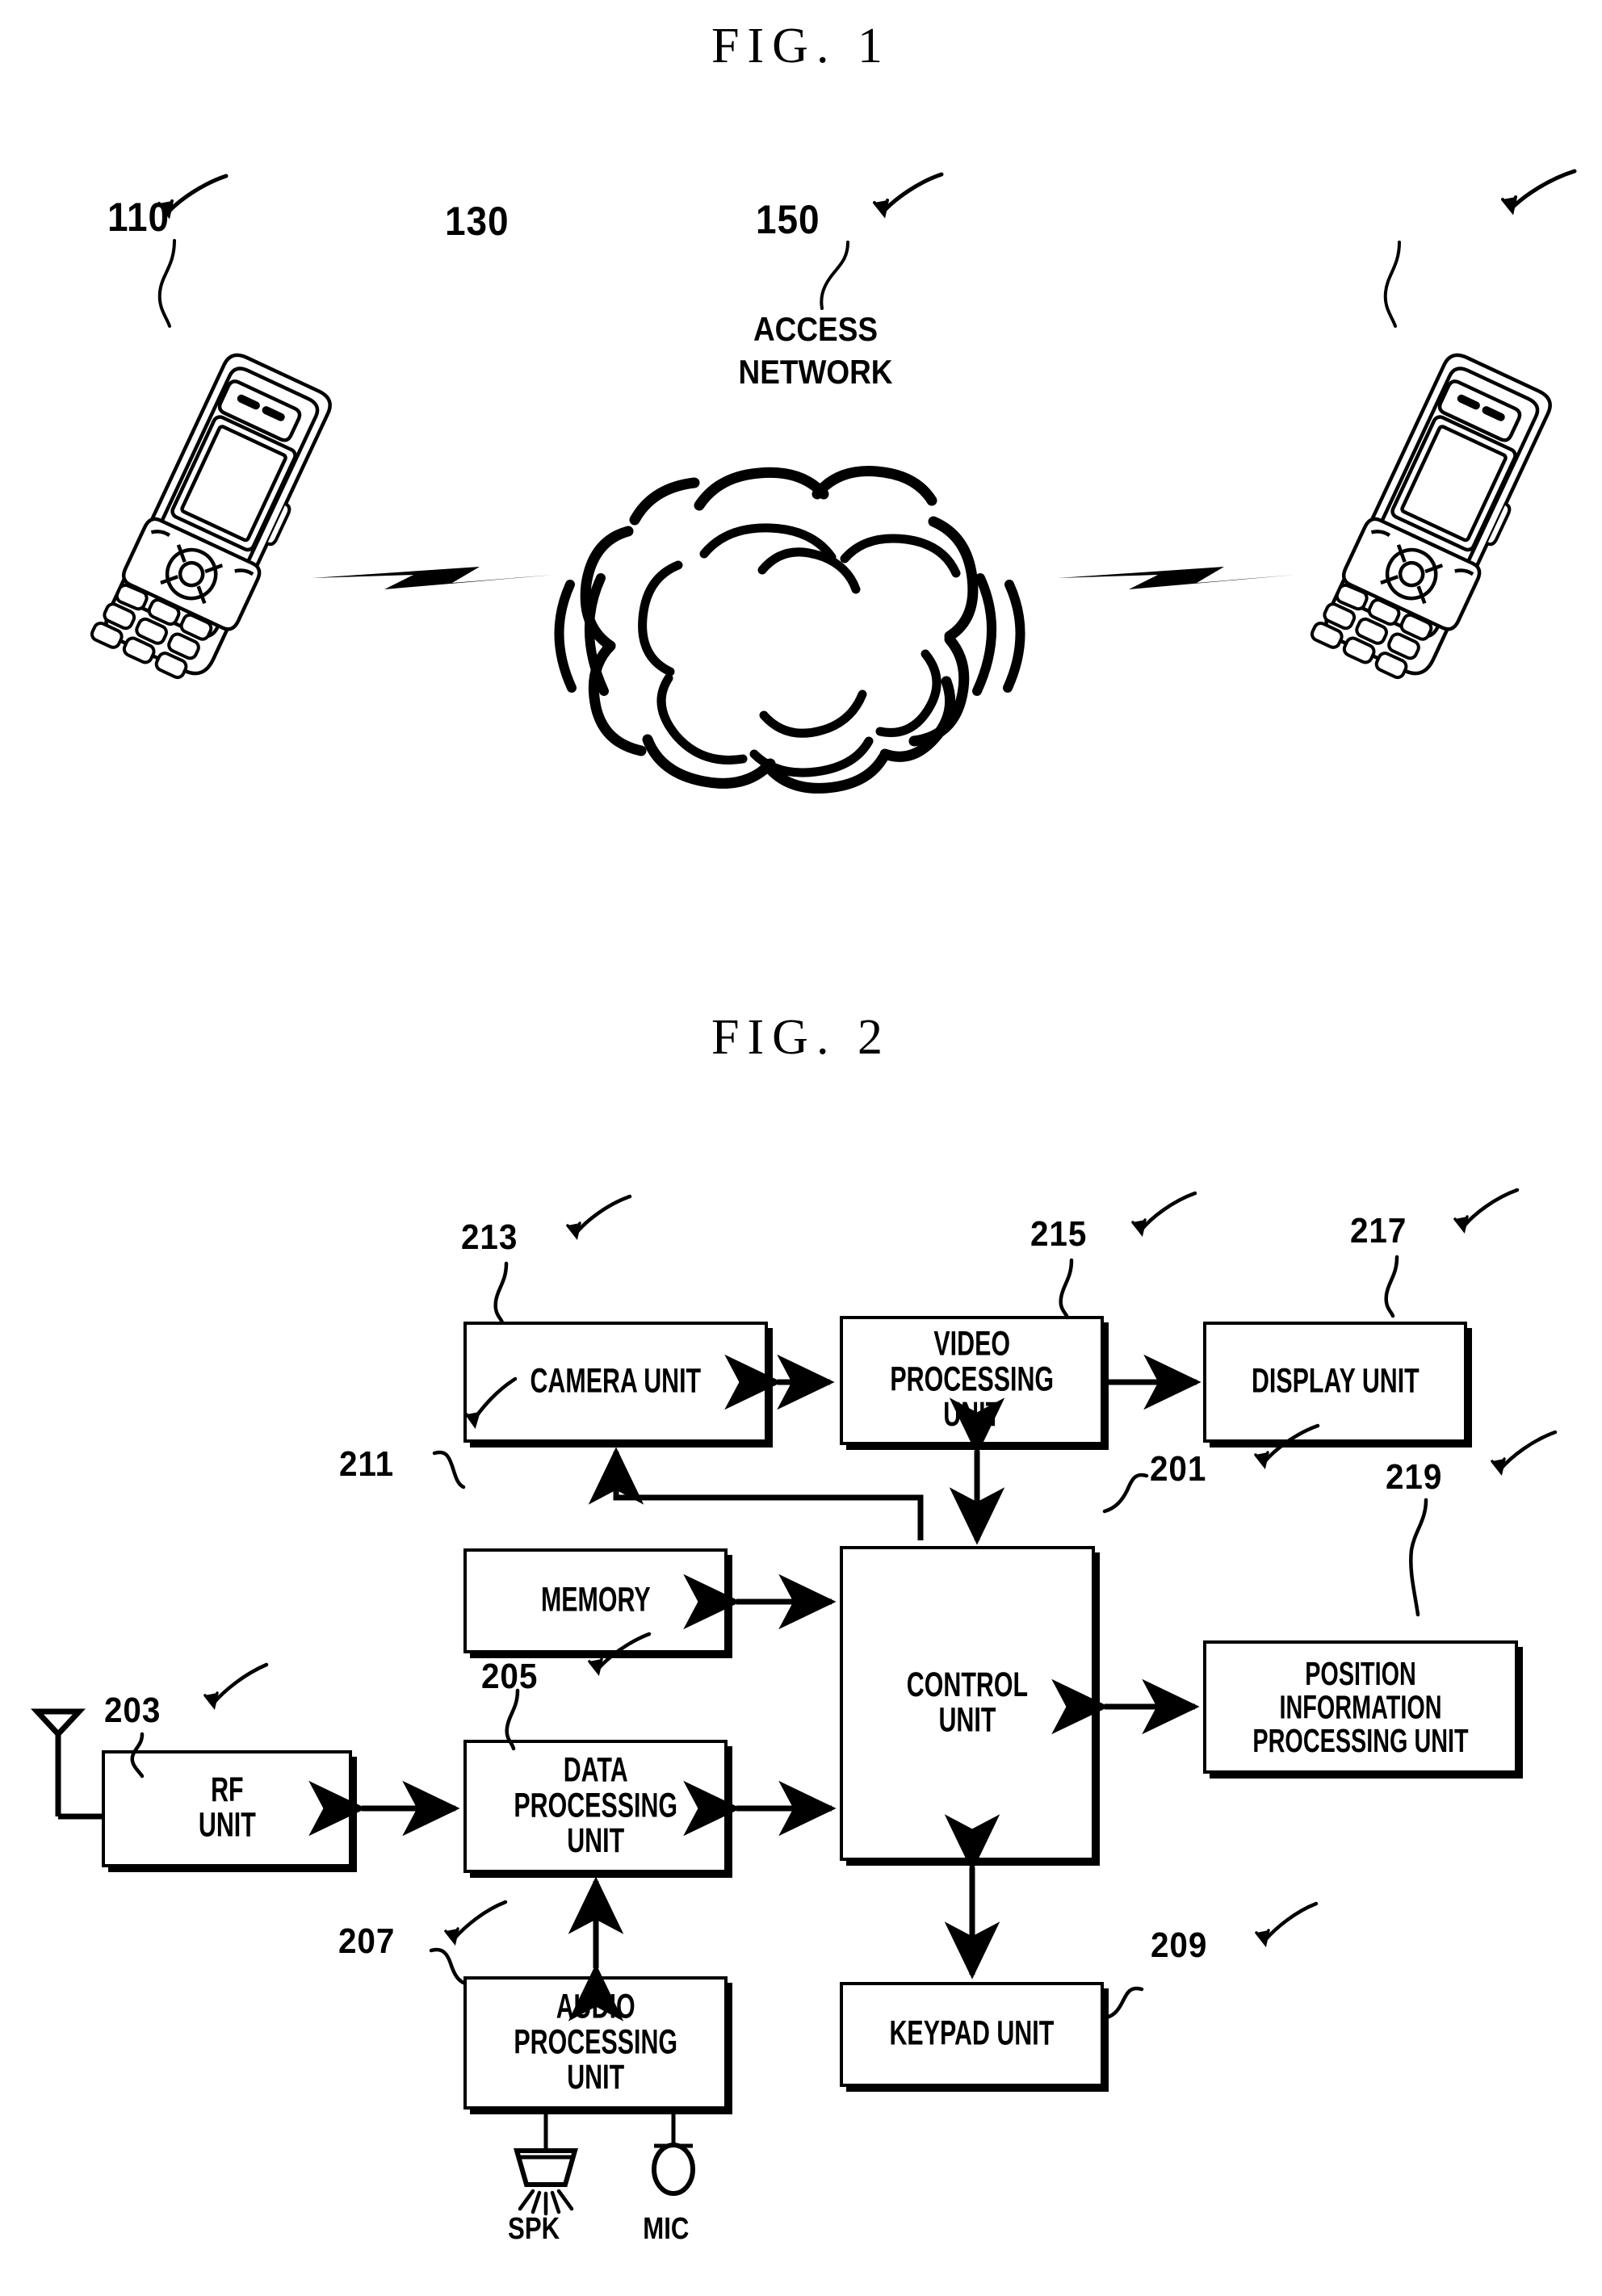 The width and height of the screenshot is (1602, 2296). Describe the element at coordinates (132, 1710) in the screenshot. I see `ref-203-label: 203` at that location.